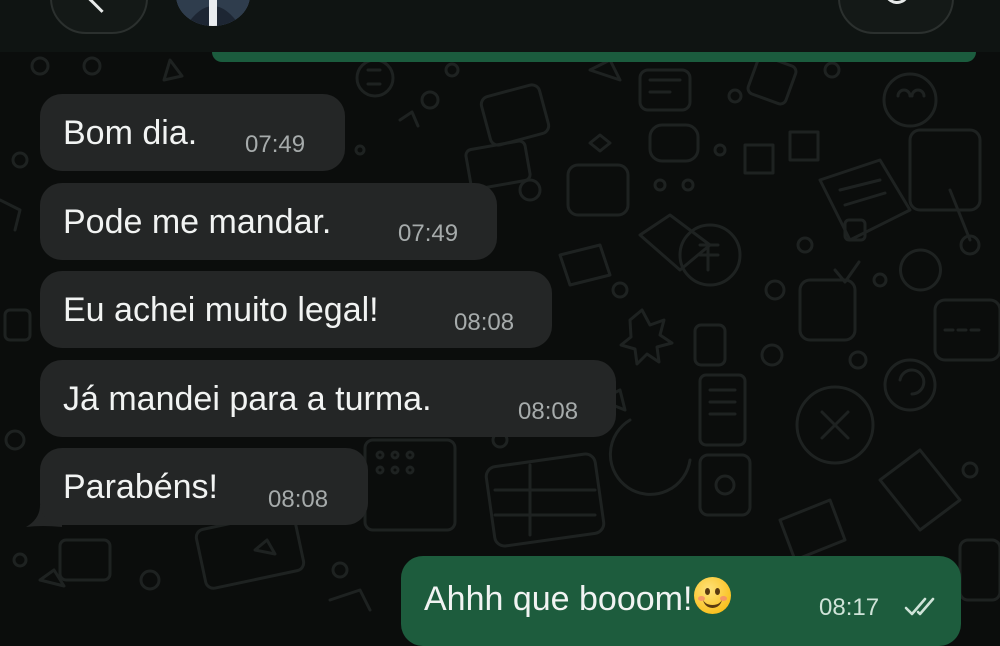  I want to click on message-text: Bom dia., so click(130, 133).